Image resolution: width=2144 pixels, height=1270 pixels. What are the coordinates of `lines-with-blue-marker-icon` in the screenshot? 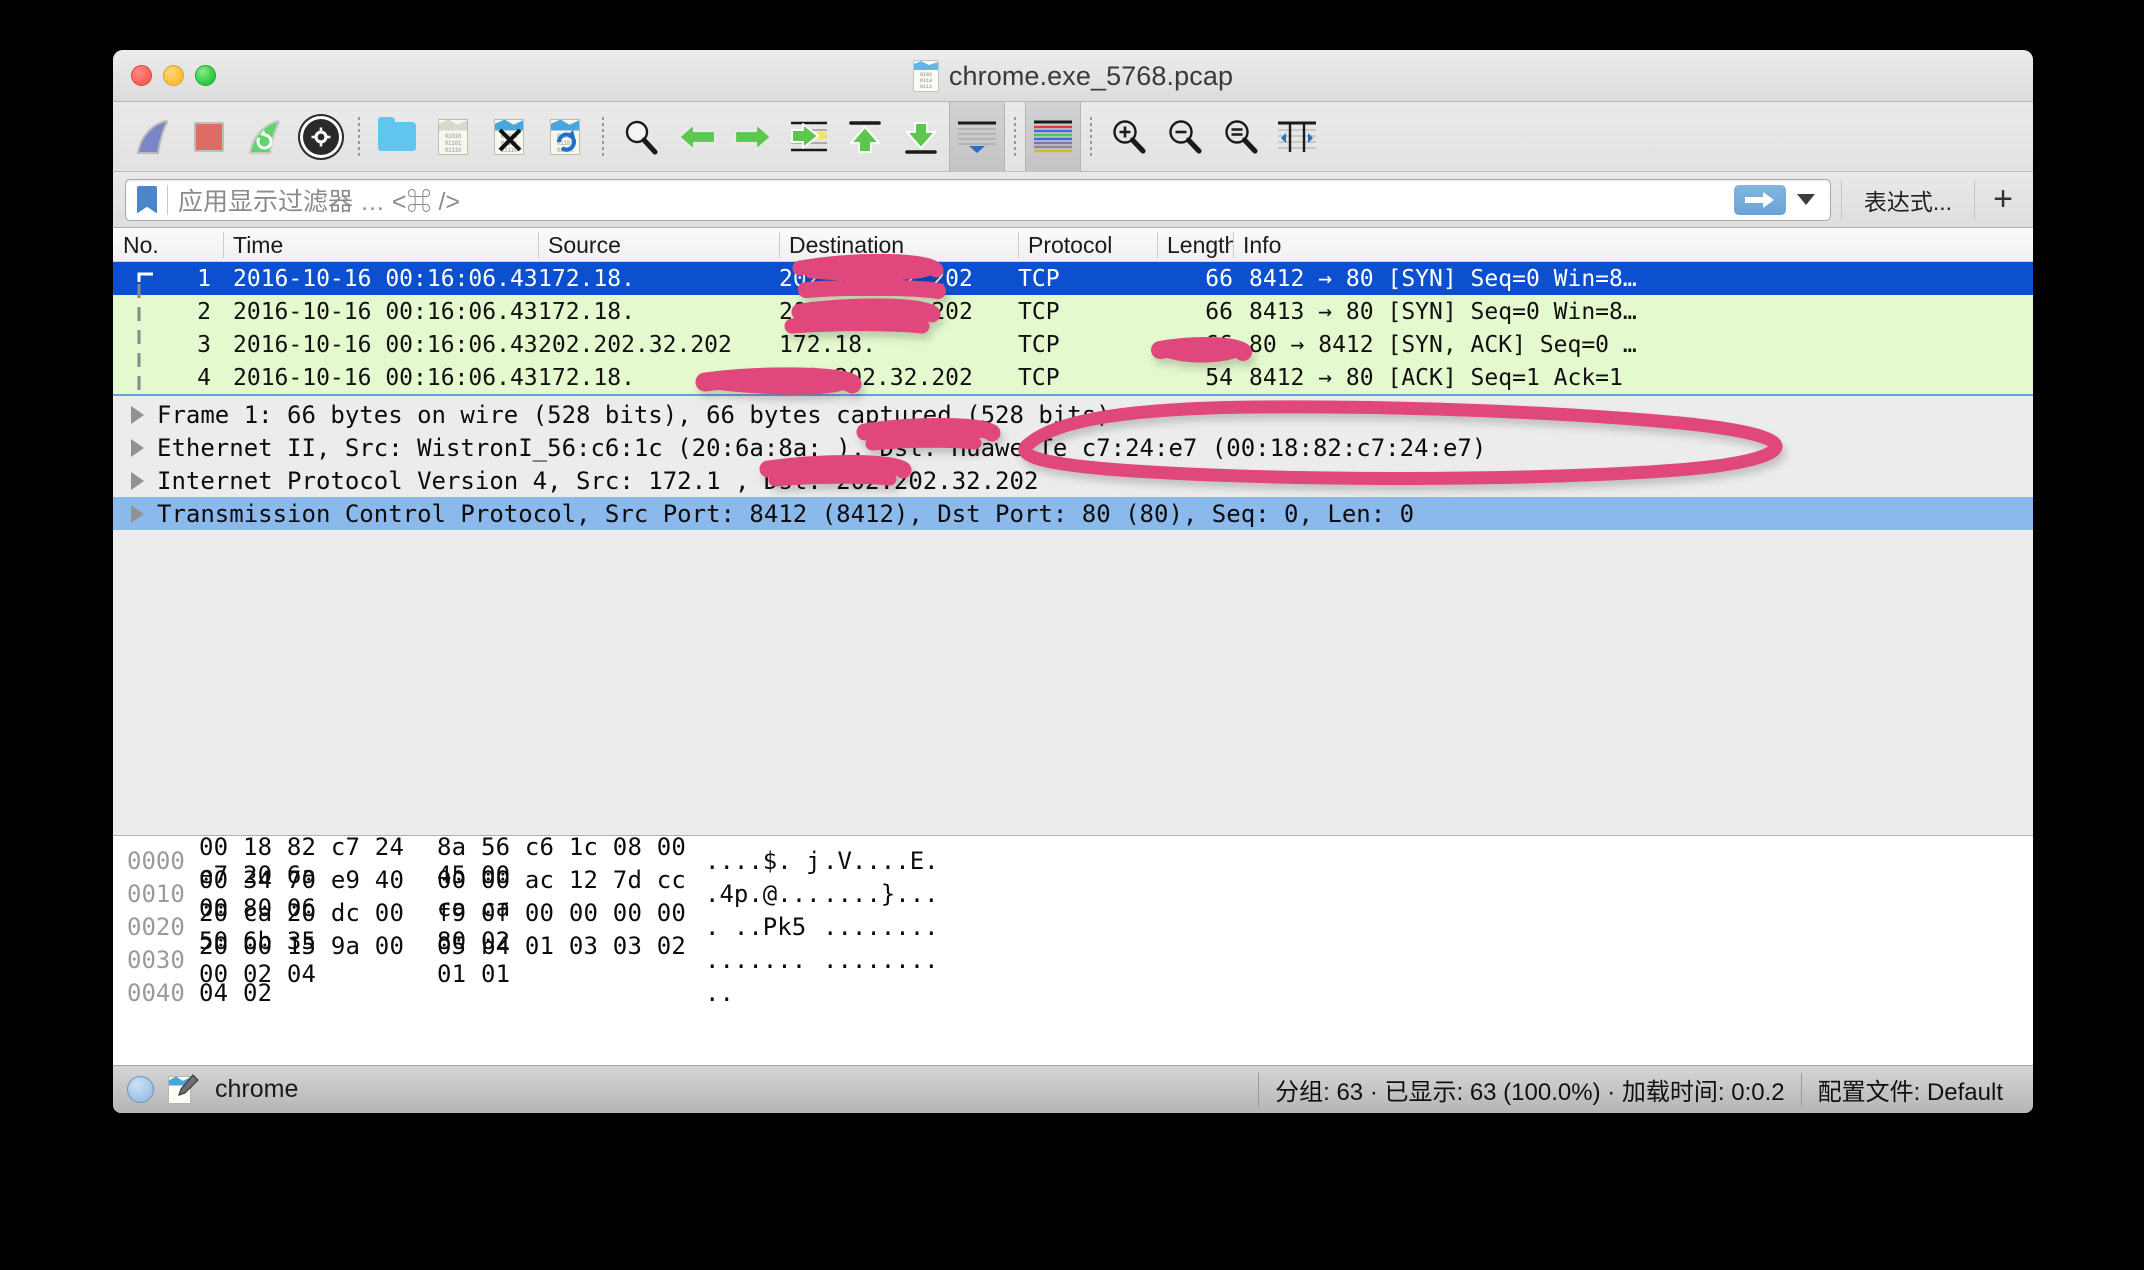 It's located at (977, 137).